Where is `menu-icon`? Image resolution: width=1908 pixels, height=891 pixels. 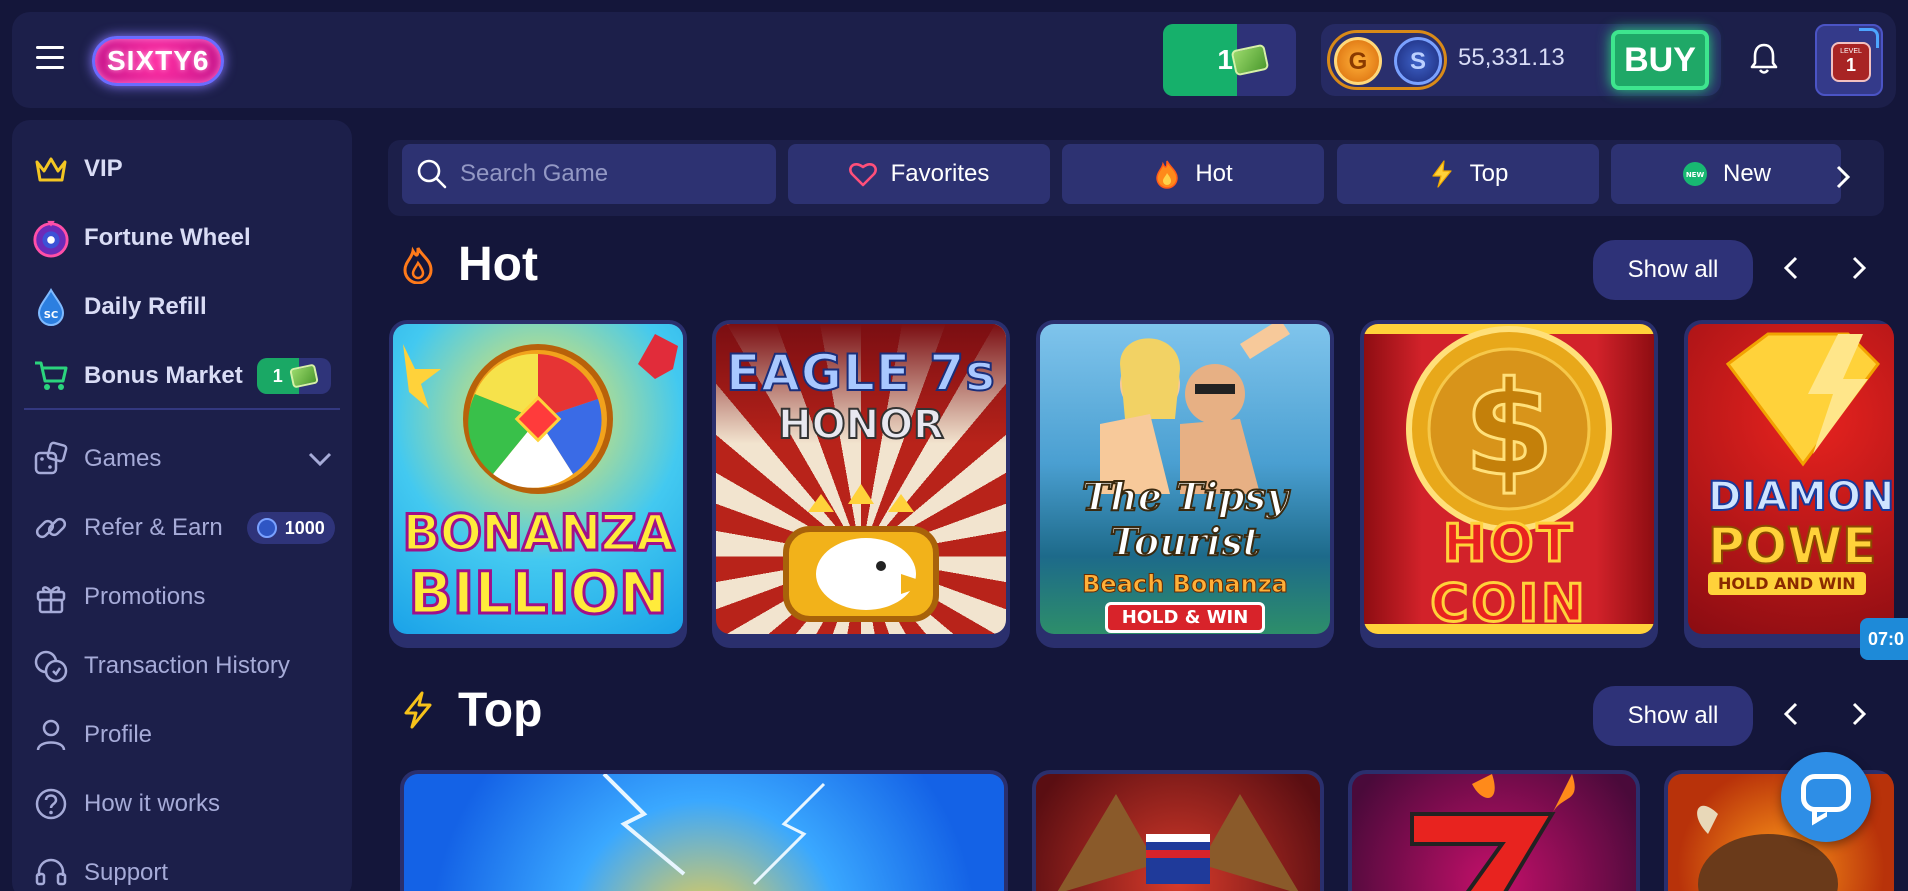 menu-icon is located at coordinates (50, 58).